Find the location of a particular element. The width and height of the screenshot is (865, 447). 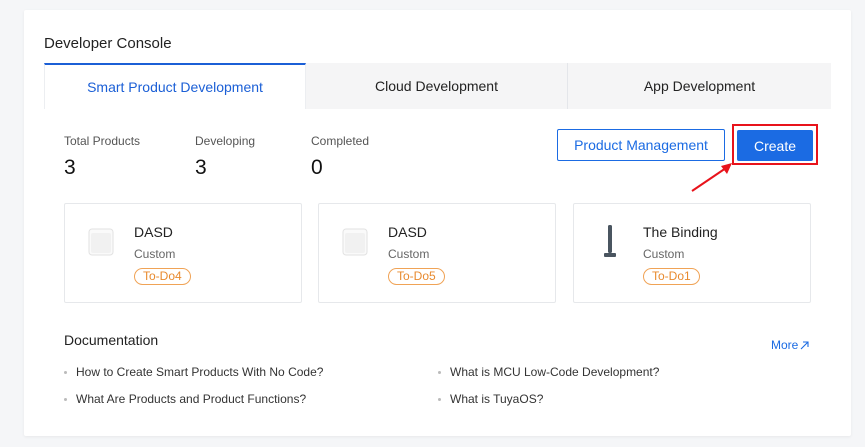

status-badge: To-Do4 is located at coordinates (162, 276).